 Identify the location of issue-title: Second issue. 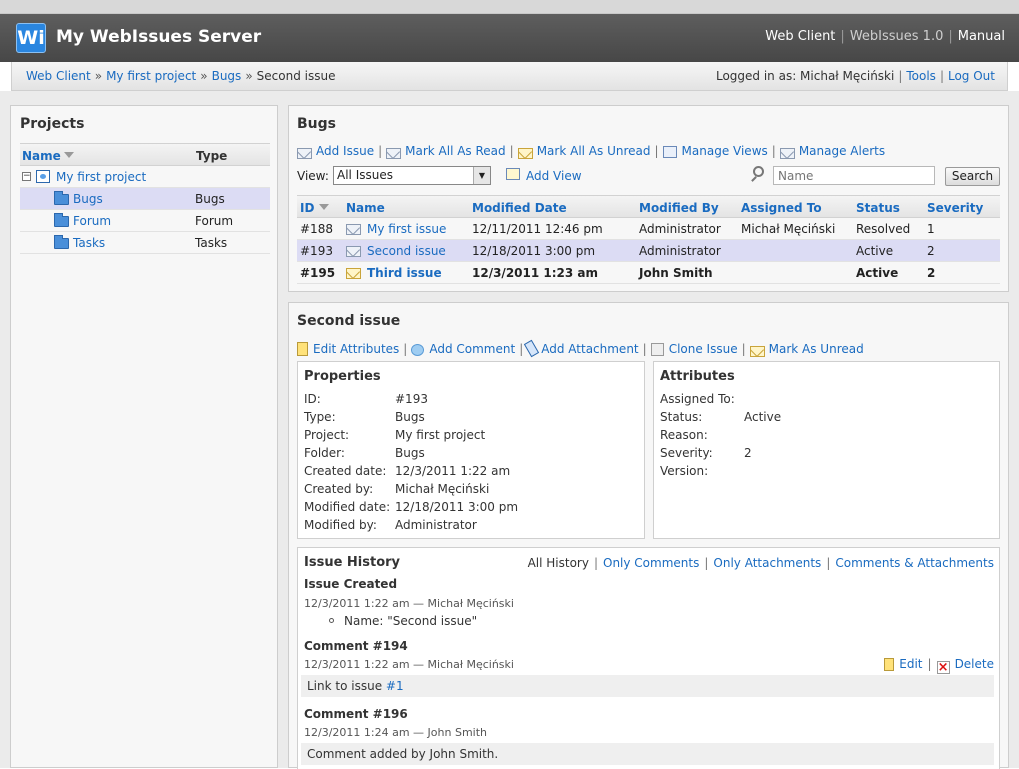
(349, 321).